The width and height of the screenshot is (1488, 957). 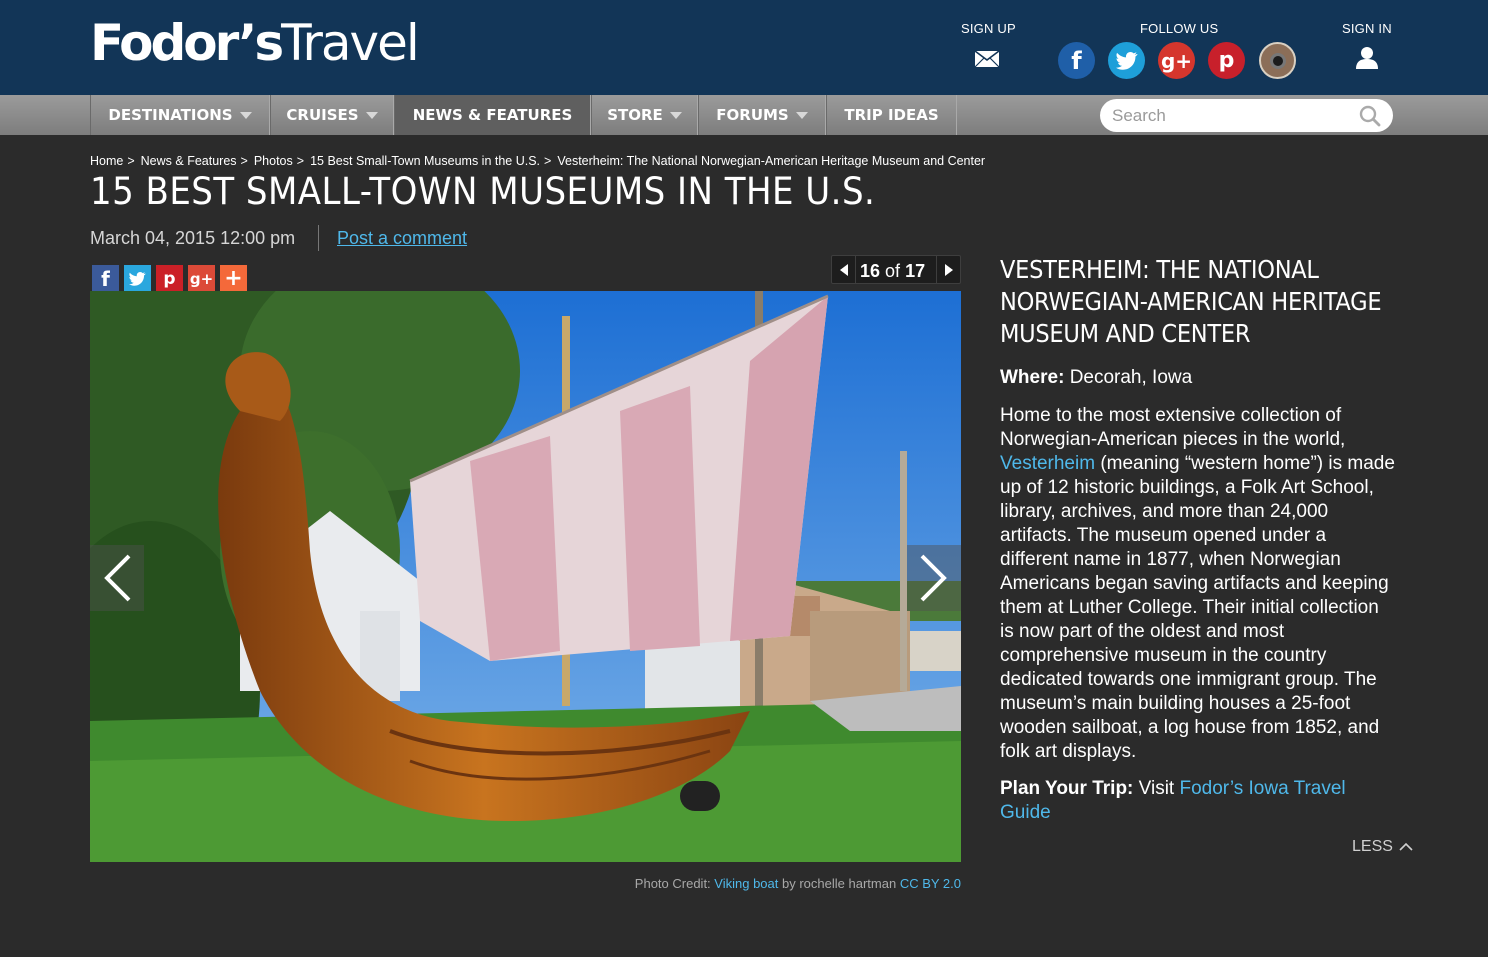 I want to click on facebook-glyph: f, so click(x=1076, y=60).